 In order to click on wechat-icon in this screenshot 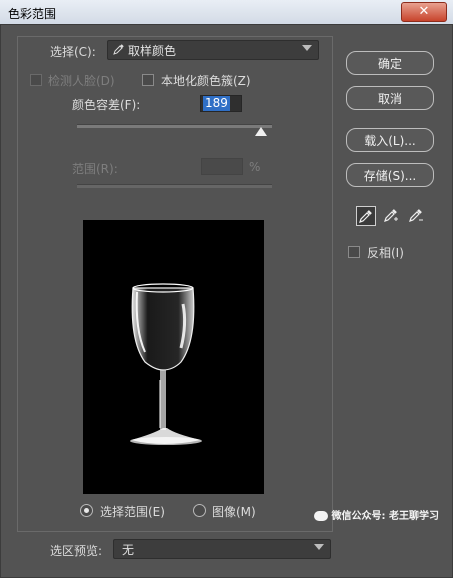, I will do `click(320, 516)`.